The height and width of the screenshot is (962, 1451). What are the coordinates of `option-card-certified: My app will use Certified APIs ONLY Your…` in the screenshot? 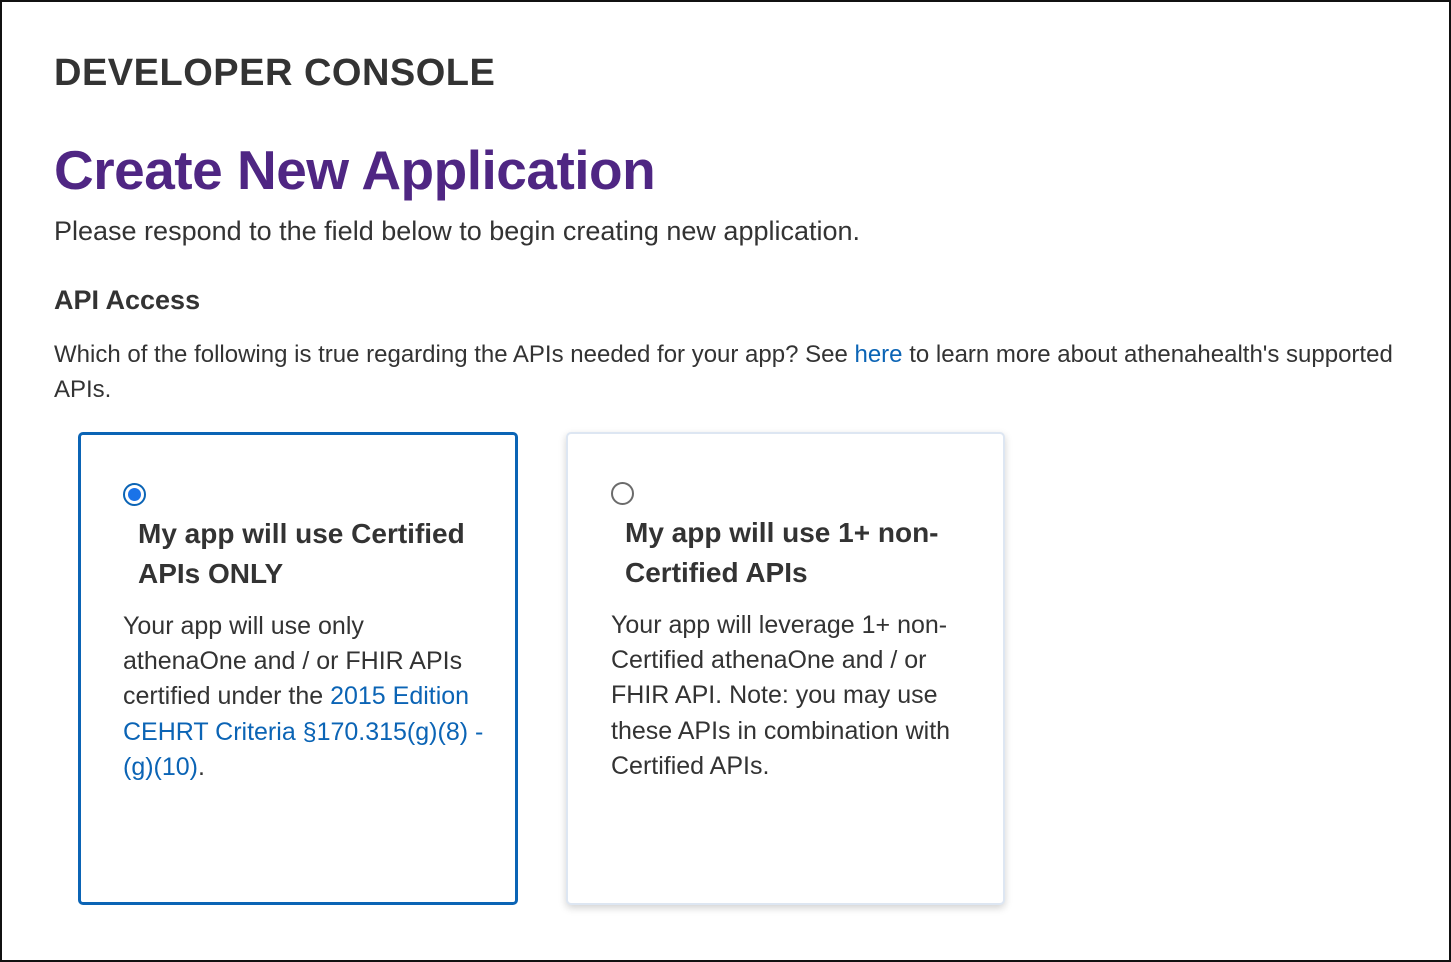 It's located at (298, 668).